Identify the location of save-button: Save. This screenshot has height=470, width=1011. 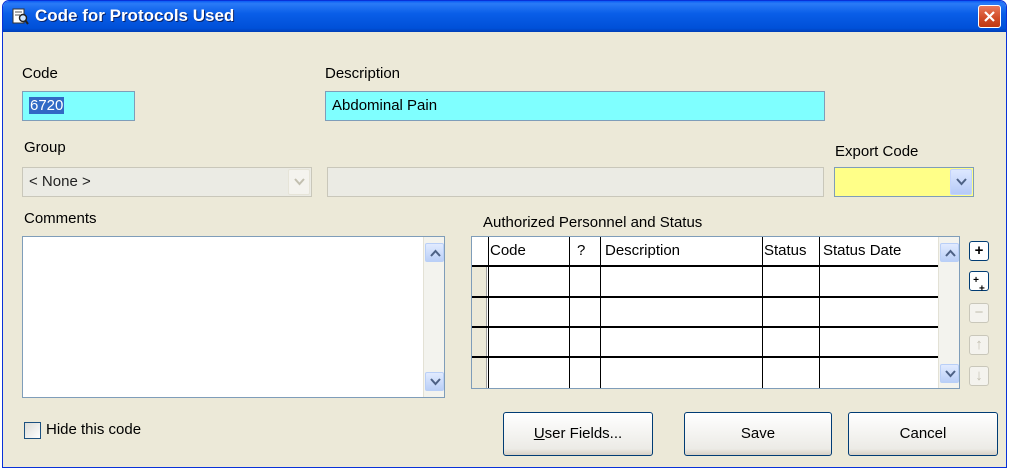
(758, 434).